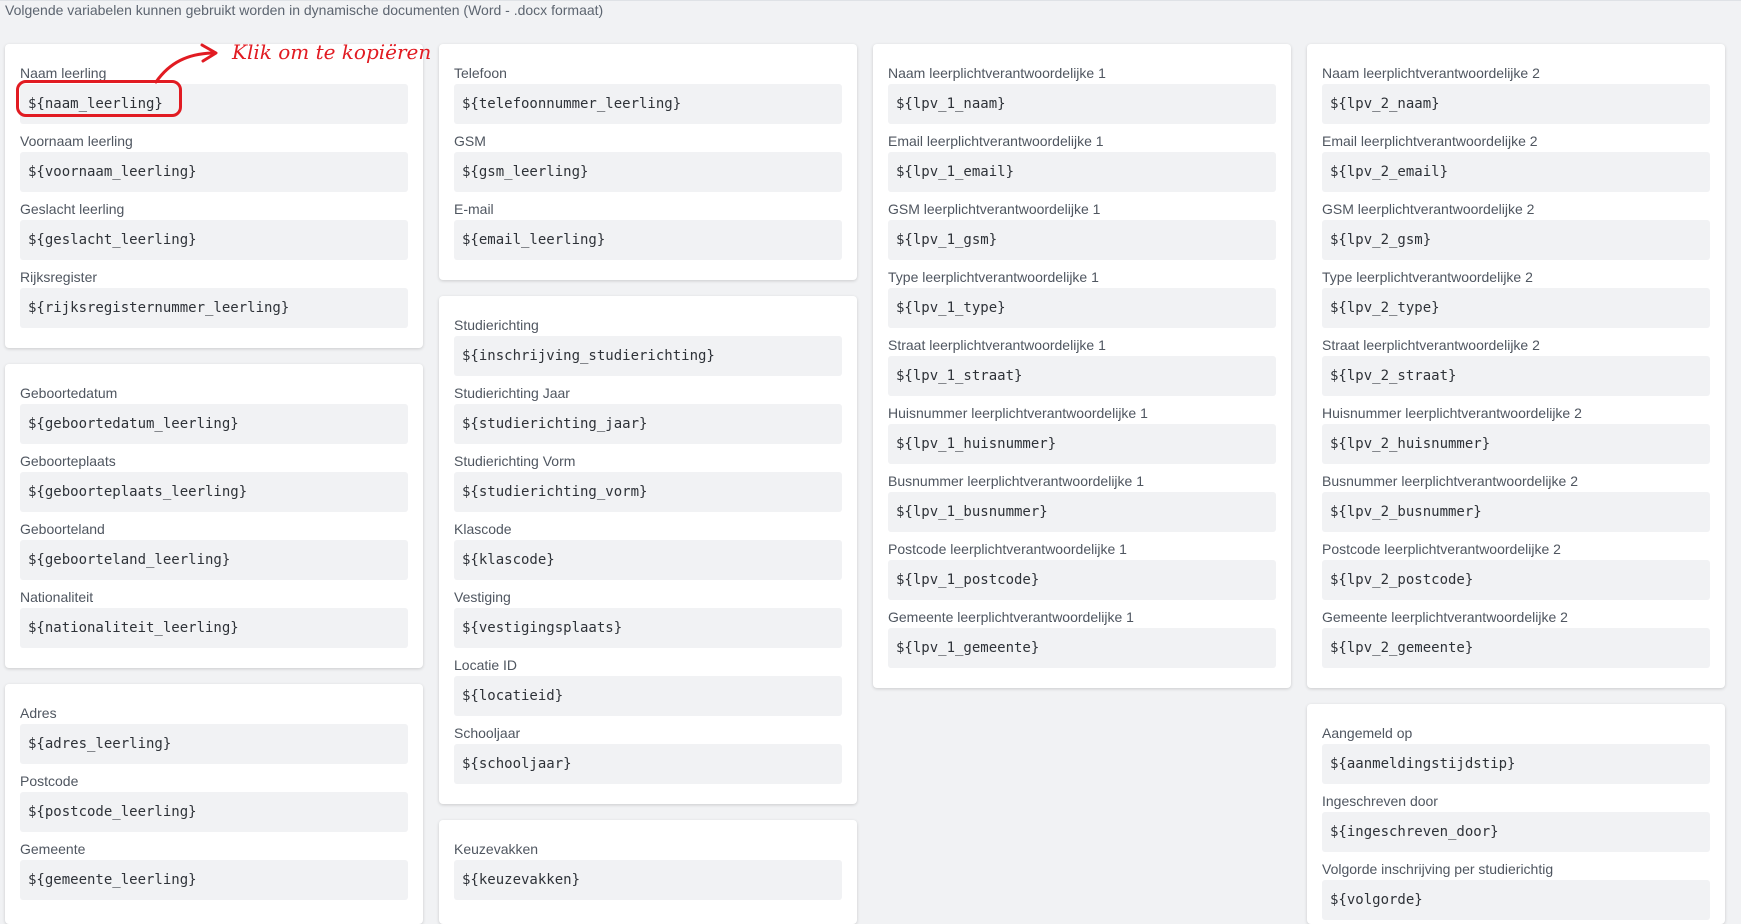  What do you see at coordinates (648, 696) in the screenshot?
I see `variable-code-copy-button: ${locatieid}` at bounding box center [648, 696].